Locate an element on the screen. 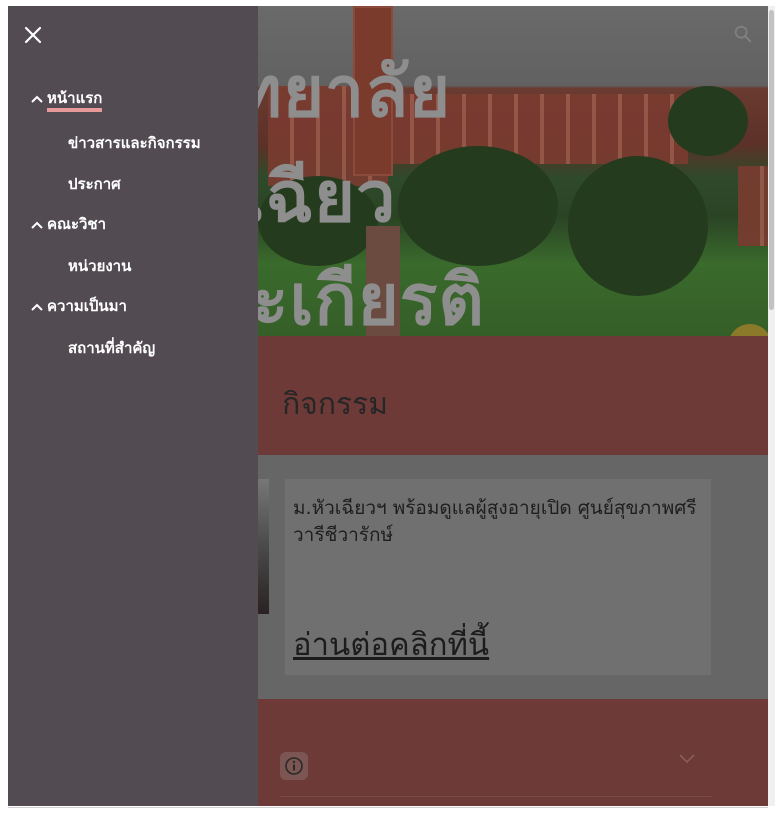 Image resolution: width=782 pixels, height=819 pixels. nav-item-landmarks: สถานที่สำคัญ is located at coordinates (111, 348).